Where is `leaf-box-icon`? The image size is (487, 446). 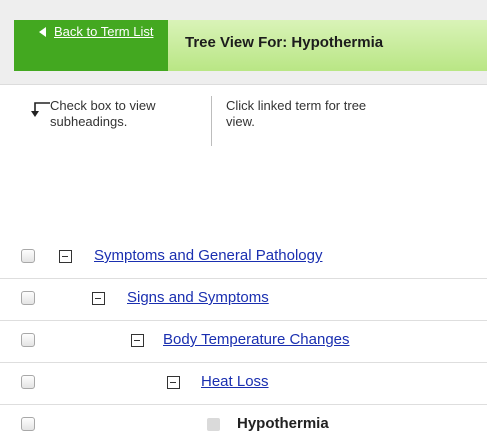 leaf-box-icon is located at coordinates (213, 424).